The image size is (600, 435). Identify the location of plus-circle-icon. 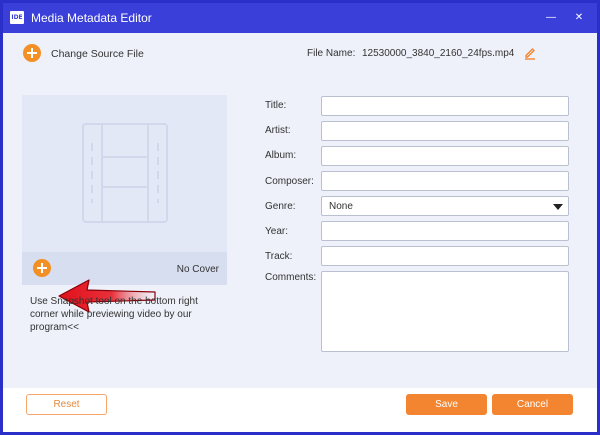
(32, 53).